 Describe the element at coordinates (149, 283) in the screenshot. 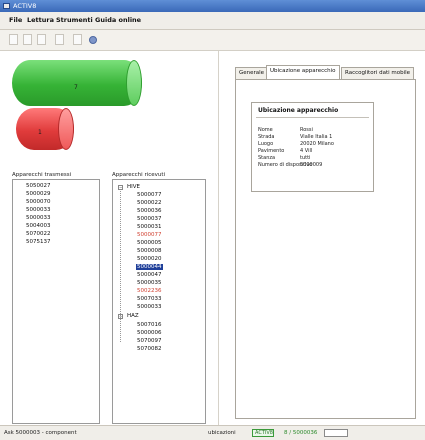

I see `tree-item: 5000035` at that location.